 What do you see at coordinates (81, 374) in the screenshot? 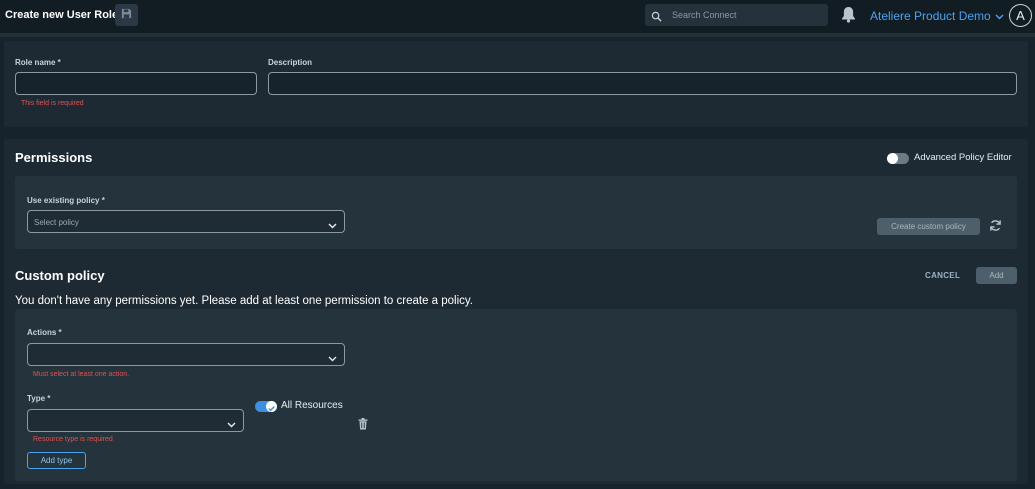
I see `actions-error: Must select at least one action.` at bounding box center [81, 374].